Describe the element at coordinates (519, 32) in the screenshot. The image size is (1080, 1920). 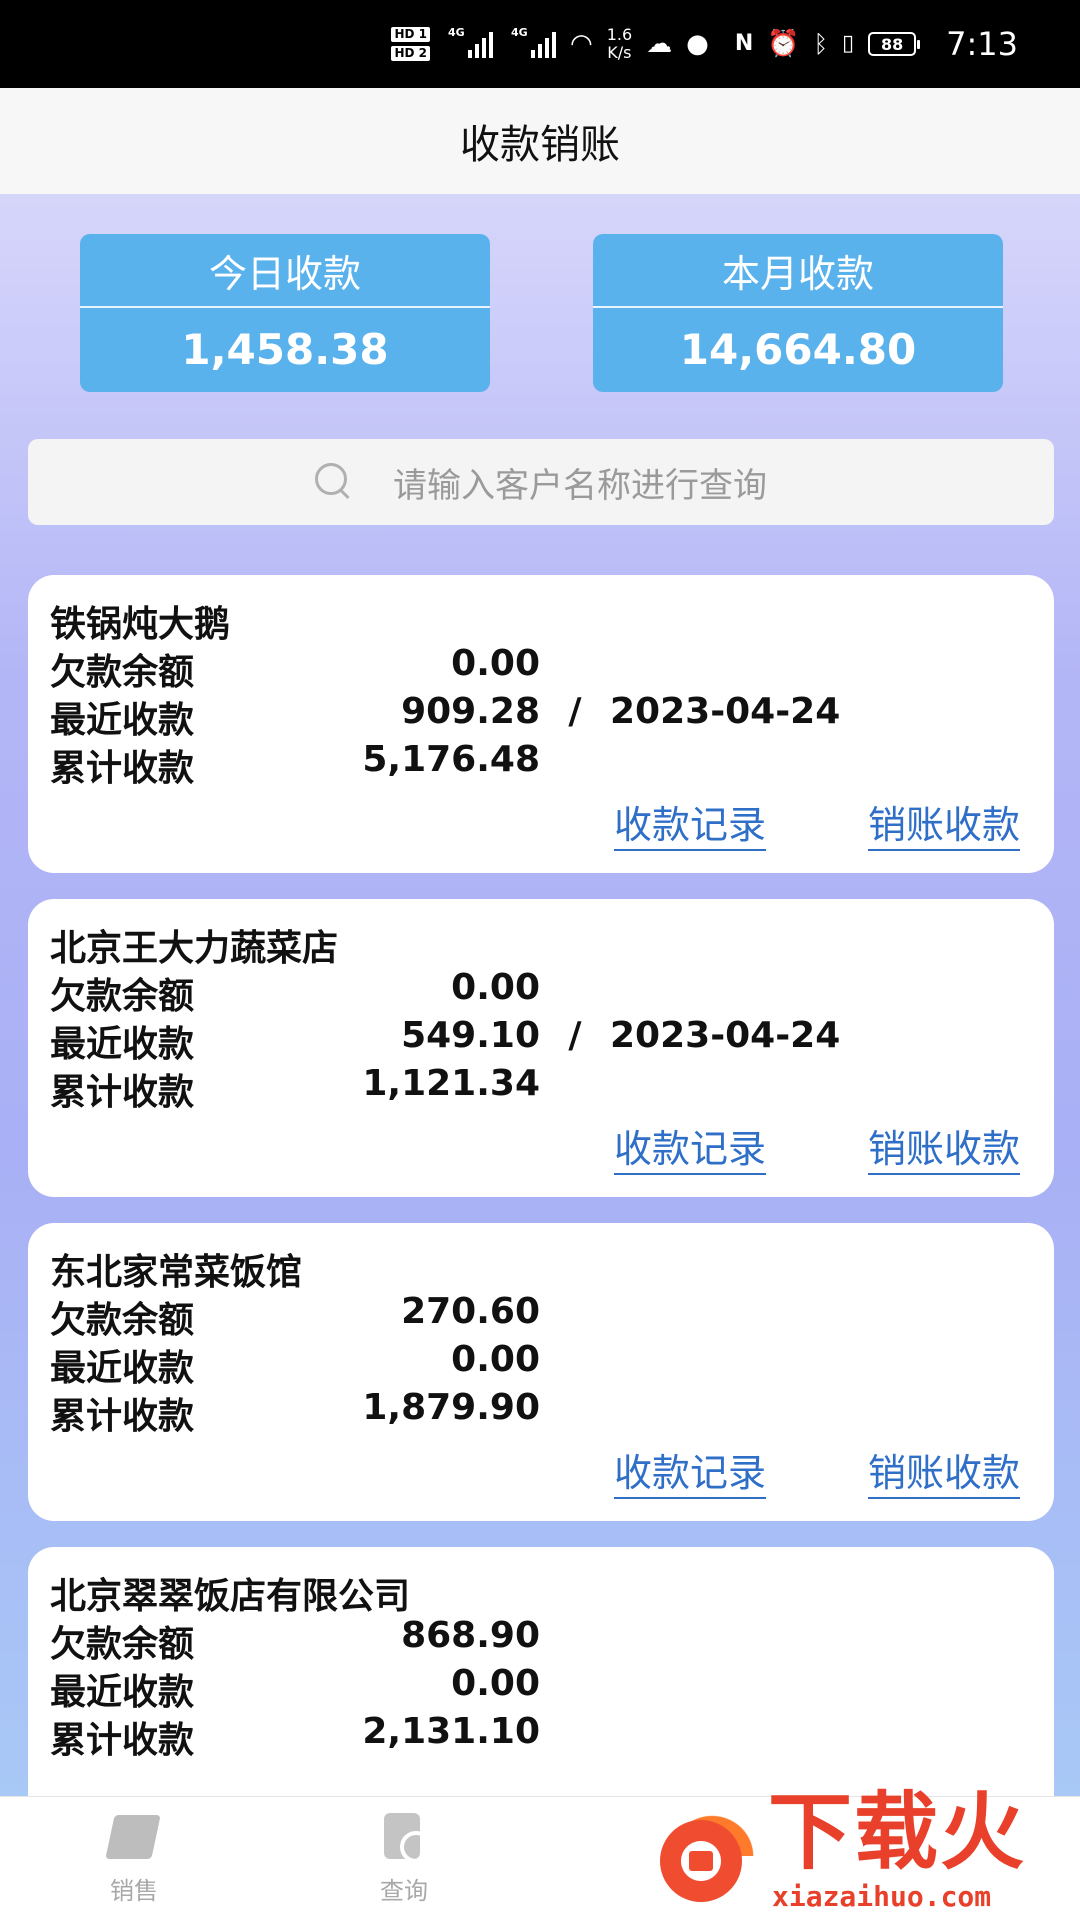
I see `net2-label: 4G` at that location.